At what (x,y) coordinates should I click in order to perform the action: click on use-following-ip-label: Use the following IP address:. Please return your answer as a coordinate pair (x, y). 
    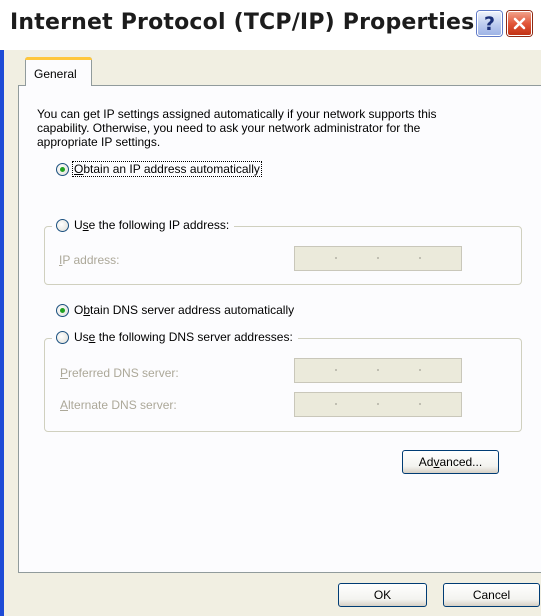
    Looking at the image, I should click on (152, 225).